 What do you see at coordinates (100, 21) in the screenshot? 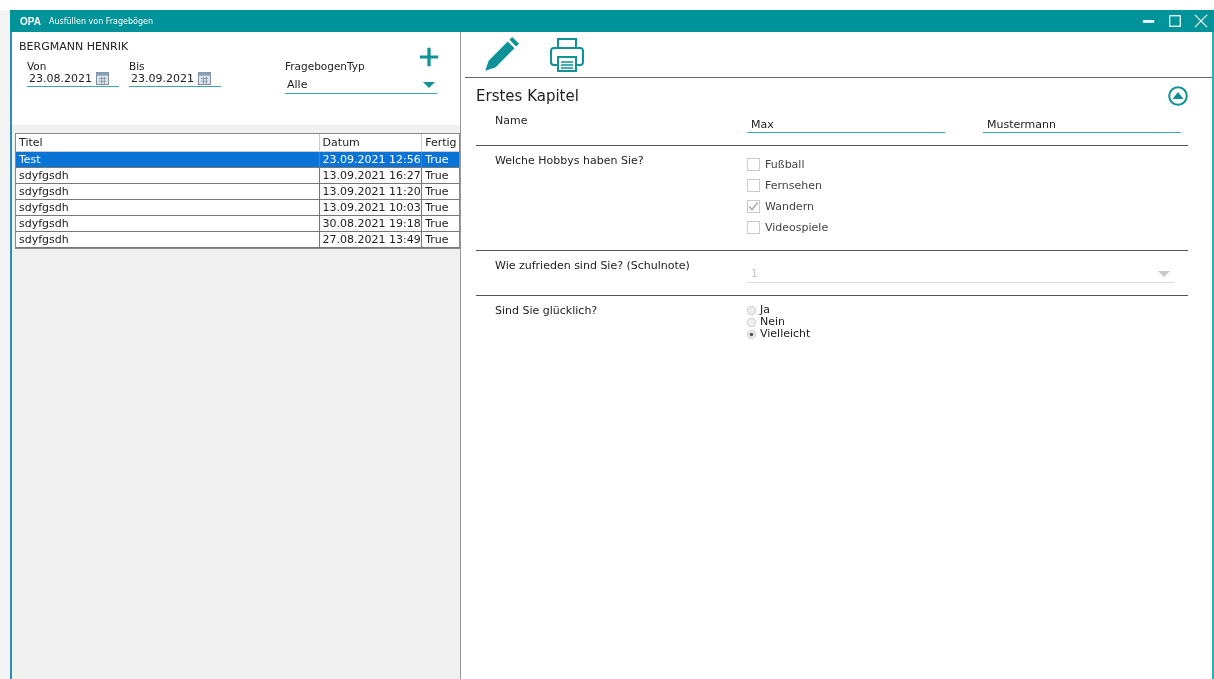
I see `window-title: Ausfüllen von Fragebögen` at bounding box center [100, 21].